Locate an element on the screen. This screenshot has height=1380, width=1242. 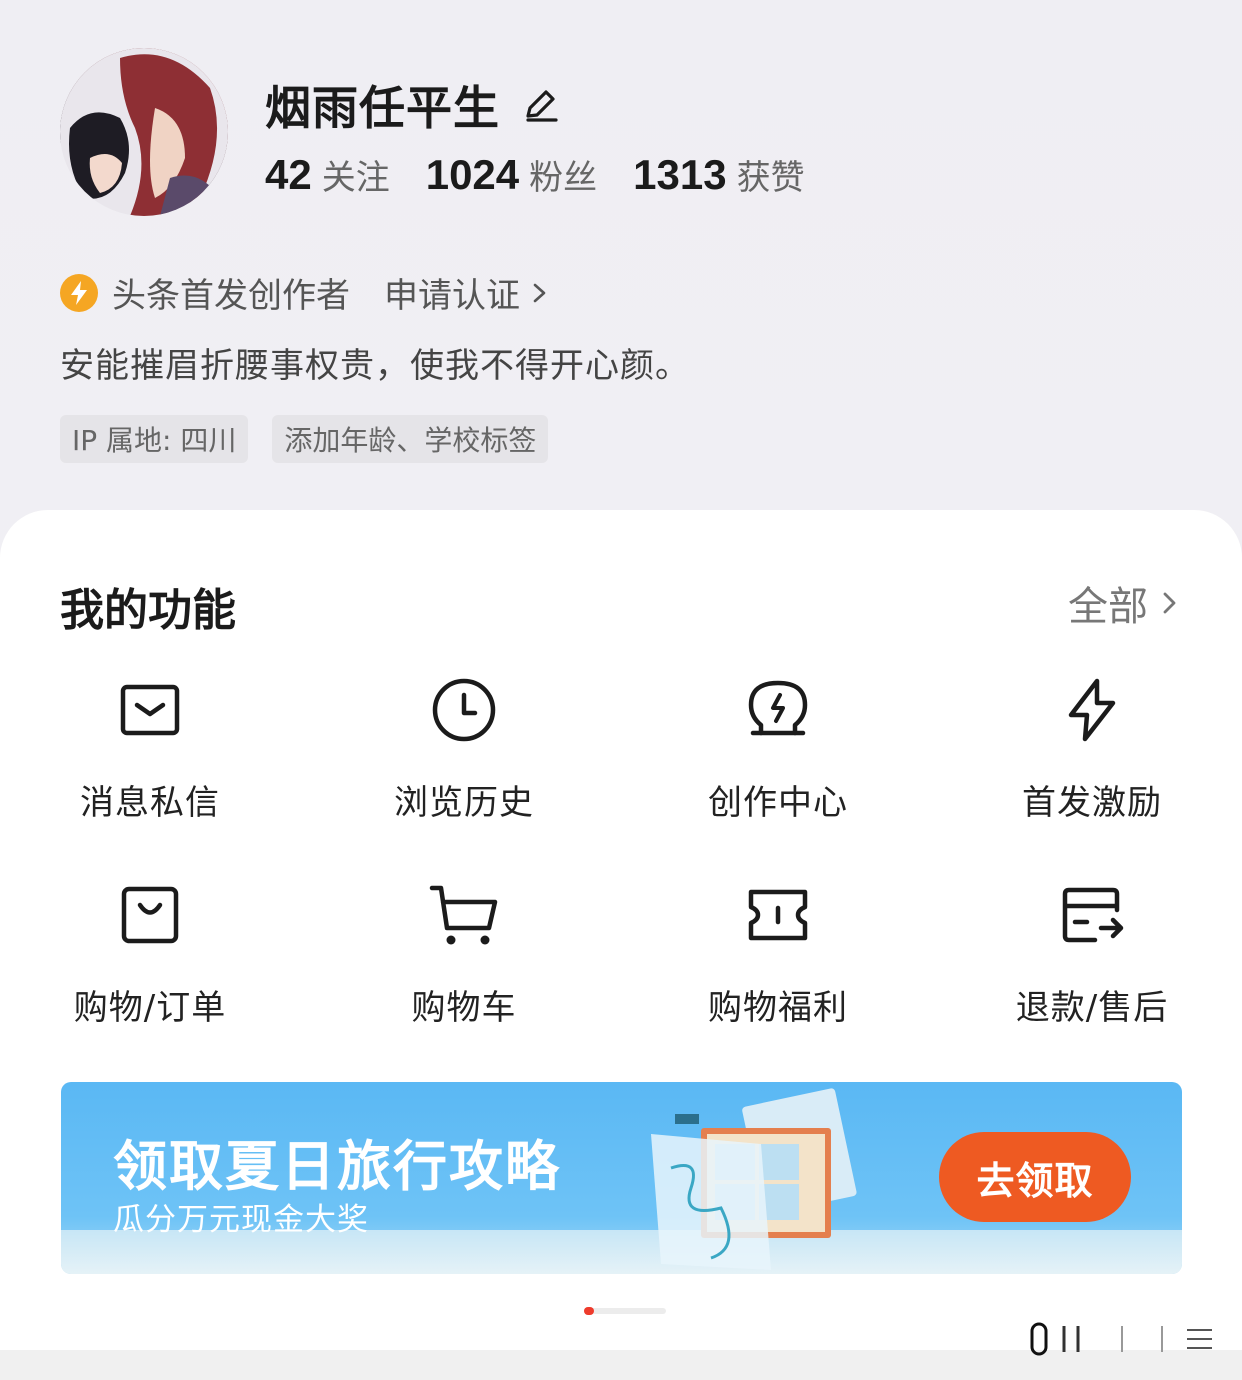
view-all-link: 全部 is located at coordinates (1124, 603).